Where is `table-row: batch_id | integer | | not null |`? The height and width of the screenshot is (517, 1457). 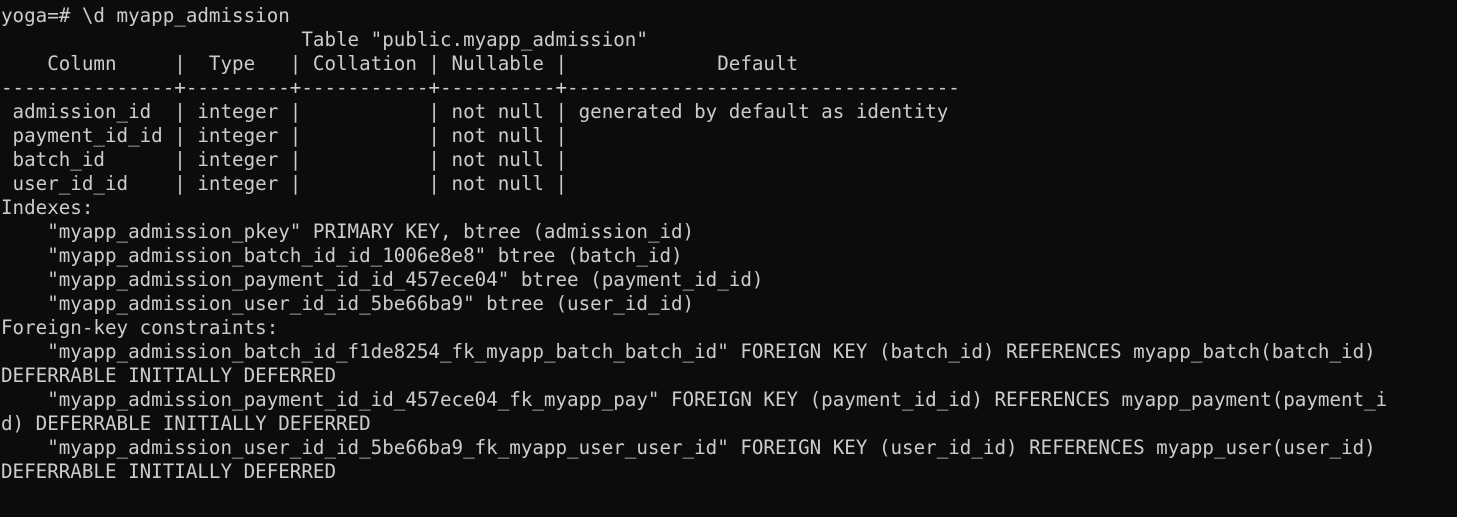 table-row: batch_id | integer | | not null | is located at coordinates (284, 159).